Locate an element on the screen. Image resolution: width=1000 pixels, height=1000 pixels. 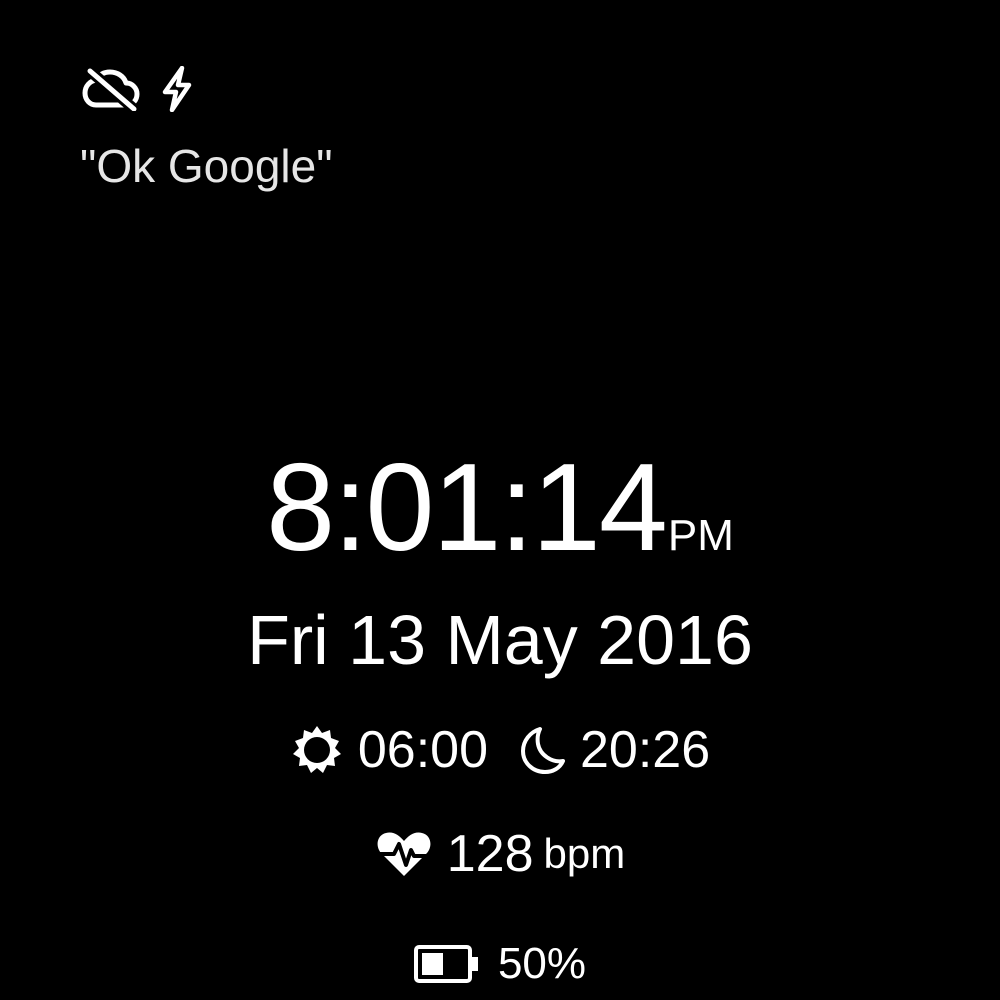
battery-status: 50% is located at coordinates (500, 964).